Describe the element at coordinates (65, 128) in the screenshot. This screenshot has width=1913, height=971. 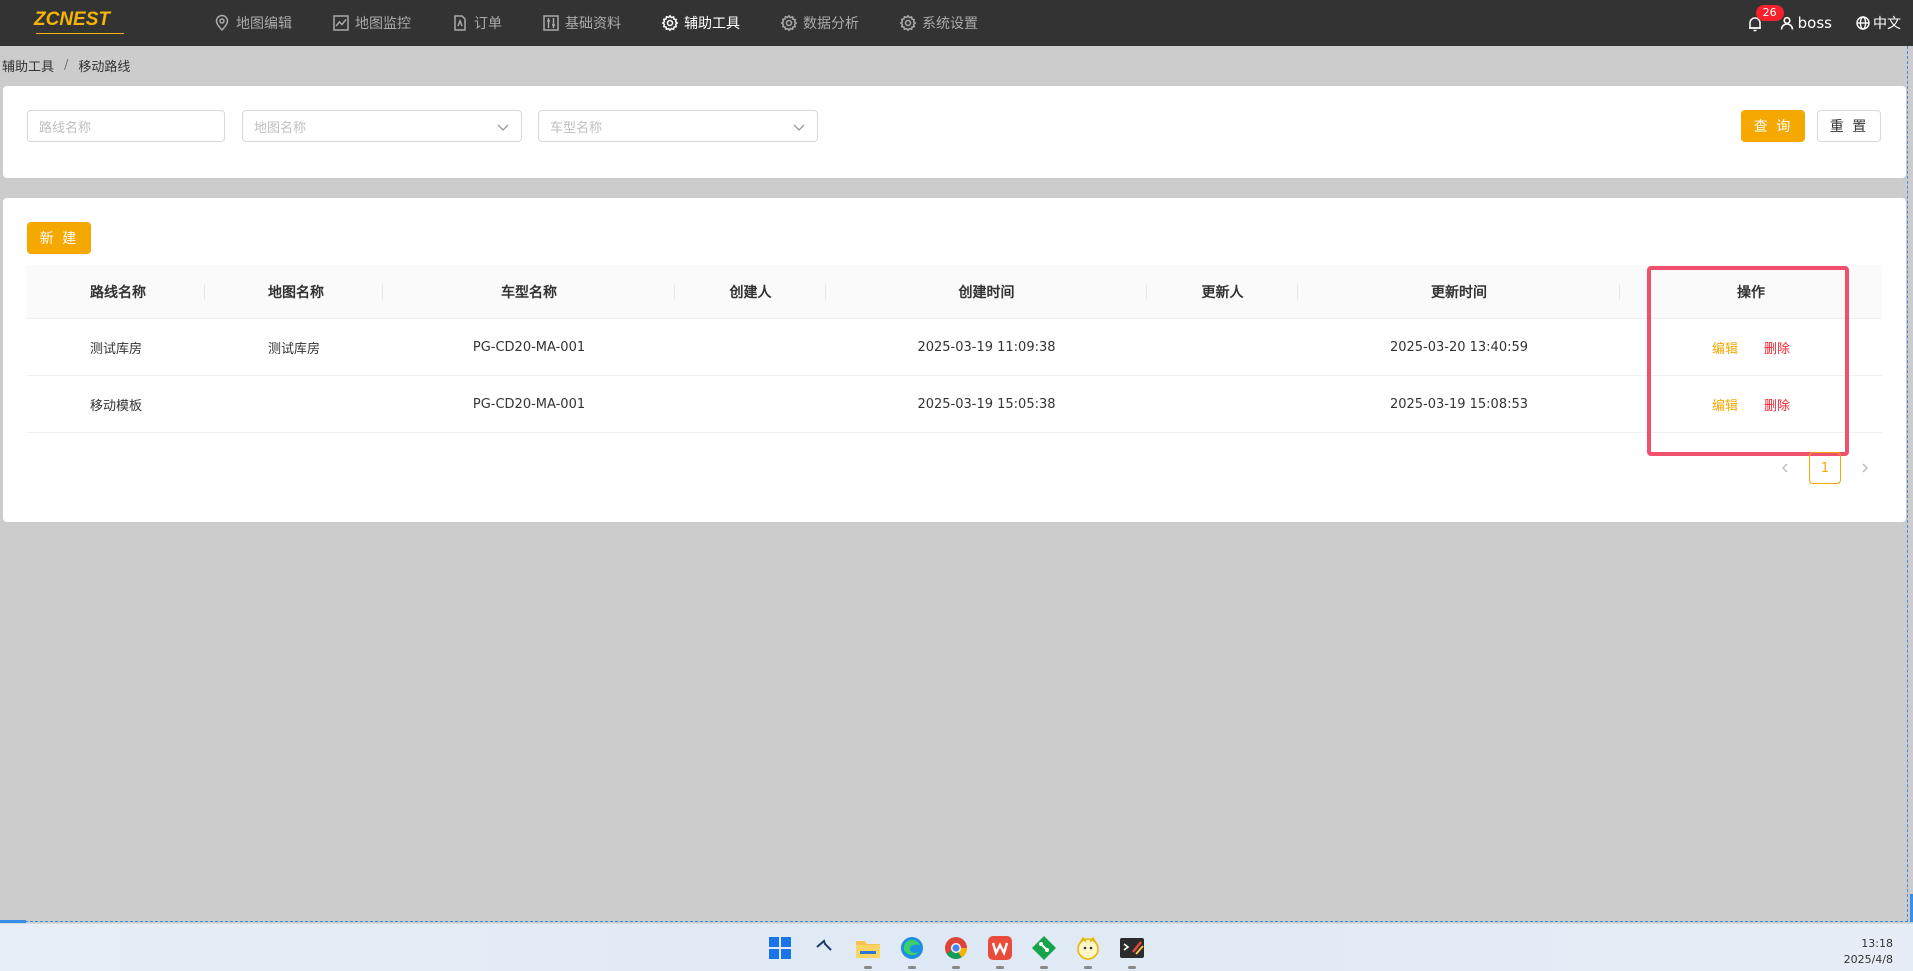
I see `route-name-placeholder: 路线名称` at that location.